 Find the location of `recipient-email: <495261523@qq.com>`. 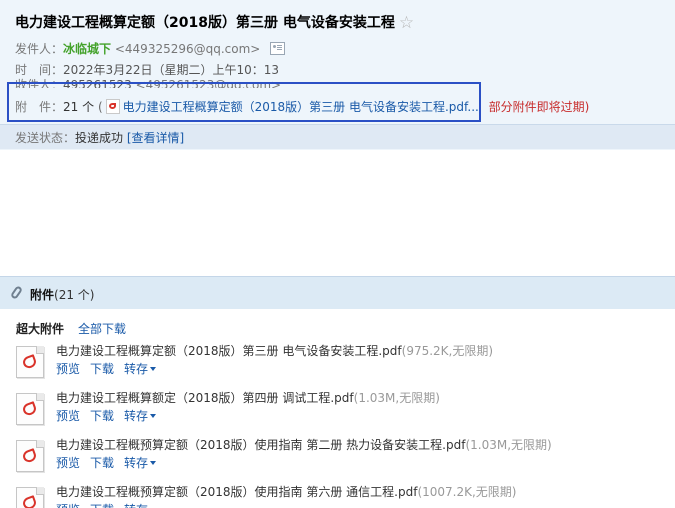

recipient-email: <495261523@qq.com> is located at coordinates (208, 83).